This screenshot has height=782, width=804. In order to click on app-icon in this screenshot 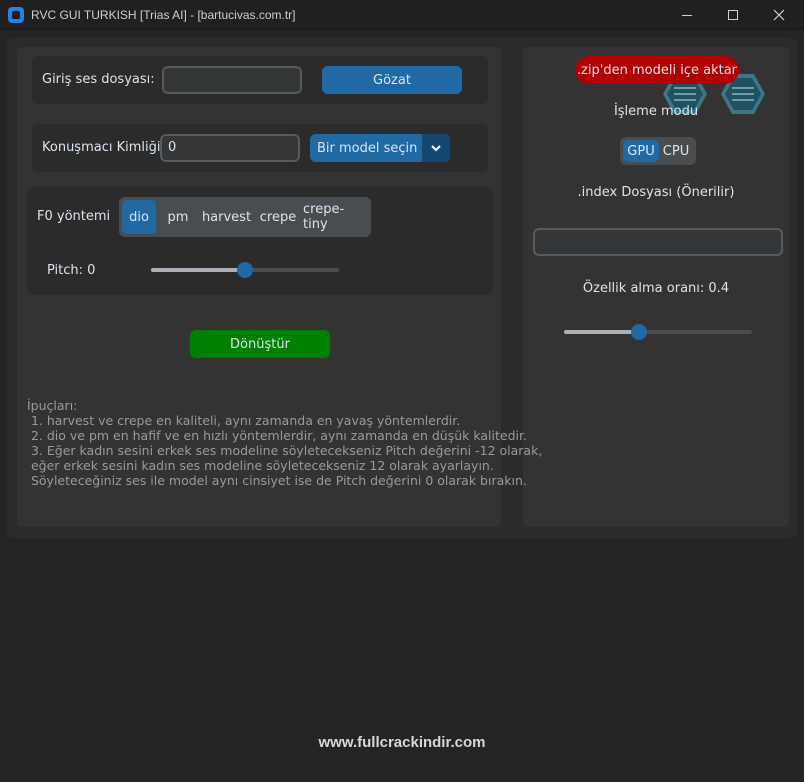, I will do `click(16, 15)`.